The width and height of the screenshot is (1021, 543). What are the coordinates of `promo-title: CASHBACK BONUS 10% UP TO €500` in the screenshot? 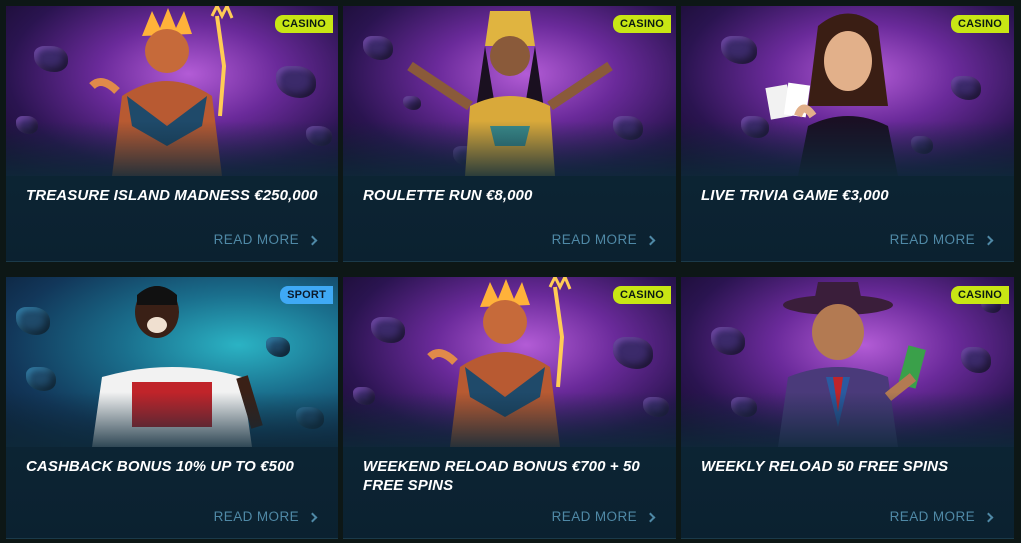 It's located at (160, 466).